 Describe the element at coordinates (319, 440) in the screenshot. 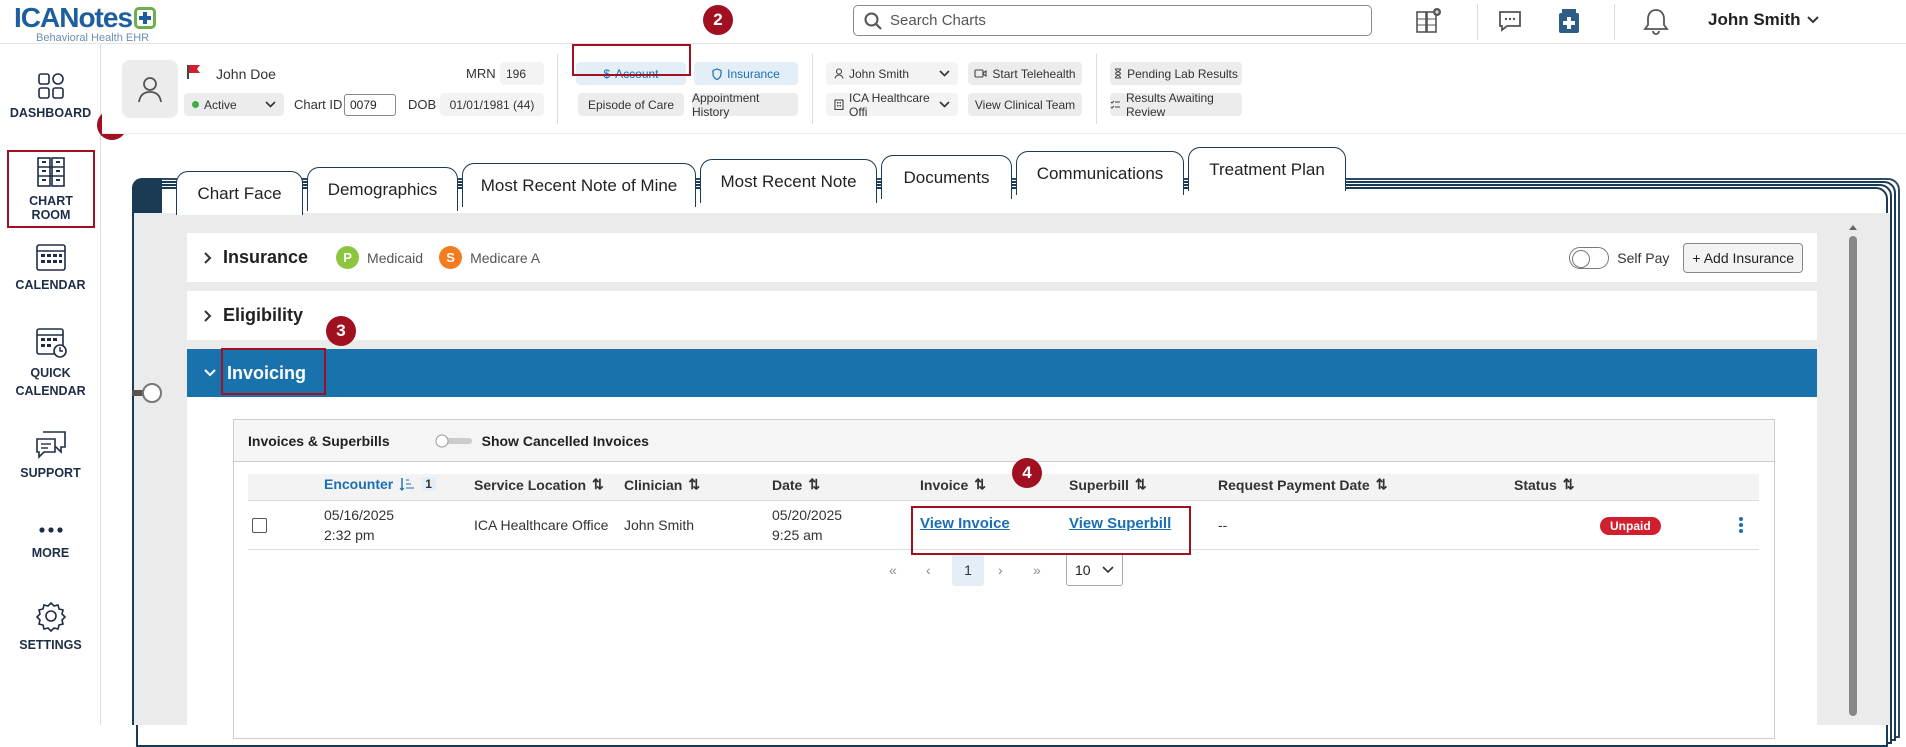

I see `card-title: Invoices & Superbills` at that location.